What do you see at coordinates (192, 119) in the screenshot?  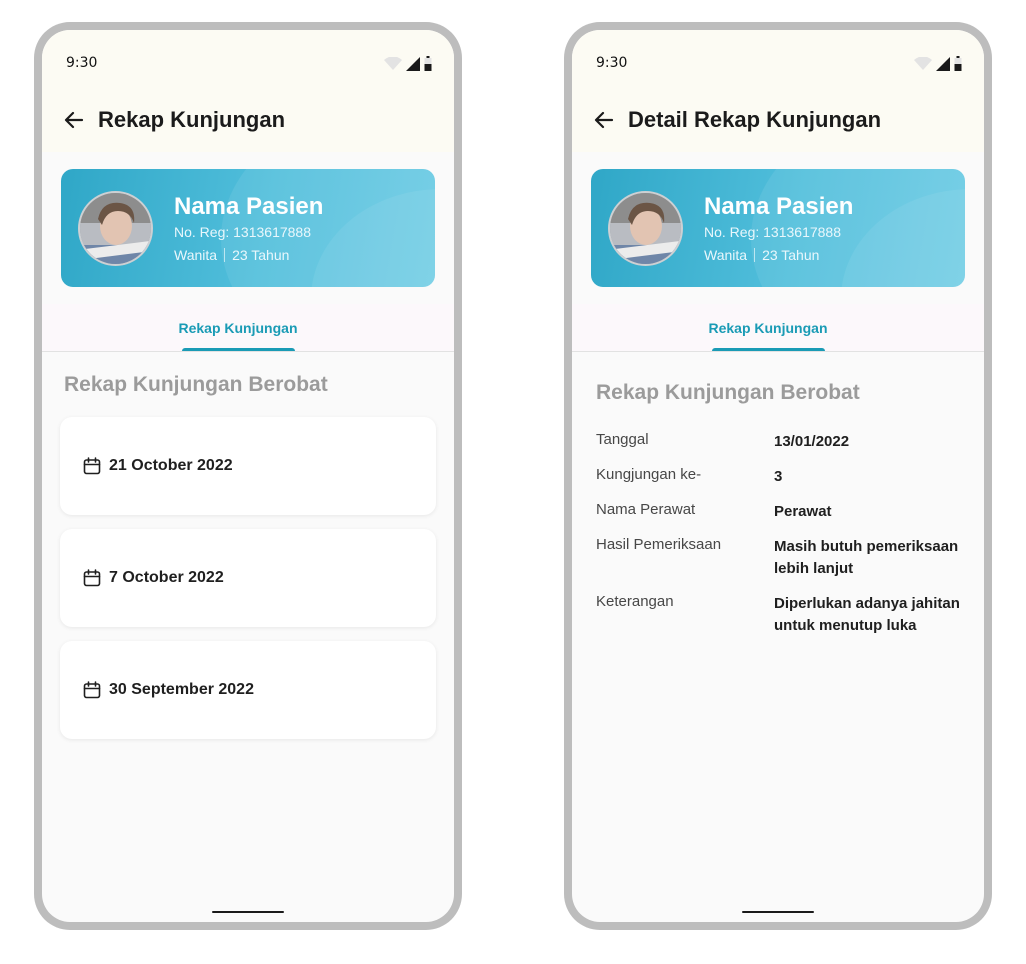 I see `page-title: Rekap Kunjungan` at bounding box center [192, 119].